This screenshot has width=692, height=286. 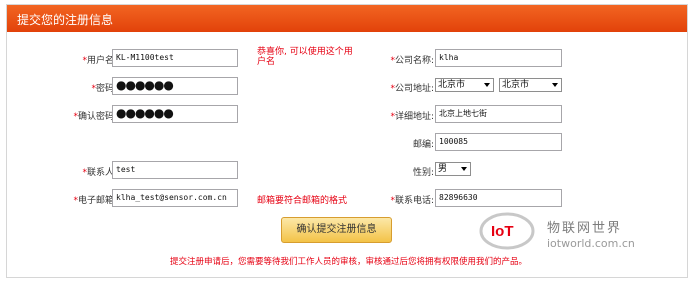 I want to click on city-select: 北京市, so click(x=530, y=85).